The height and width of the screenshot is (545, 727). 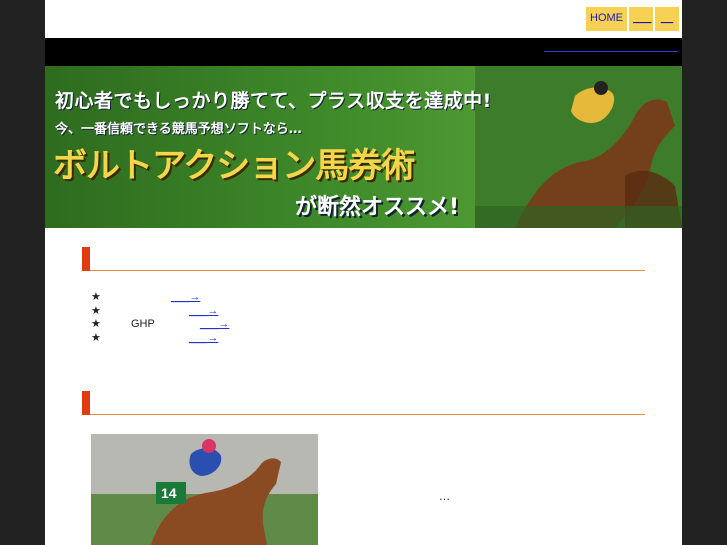 I want to click on saddle-number: 14, so click(x=169, y=493).